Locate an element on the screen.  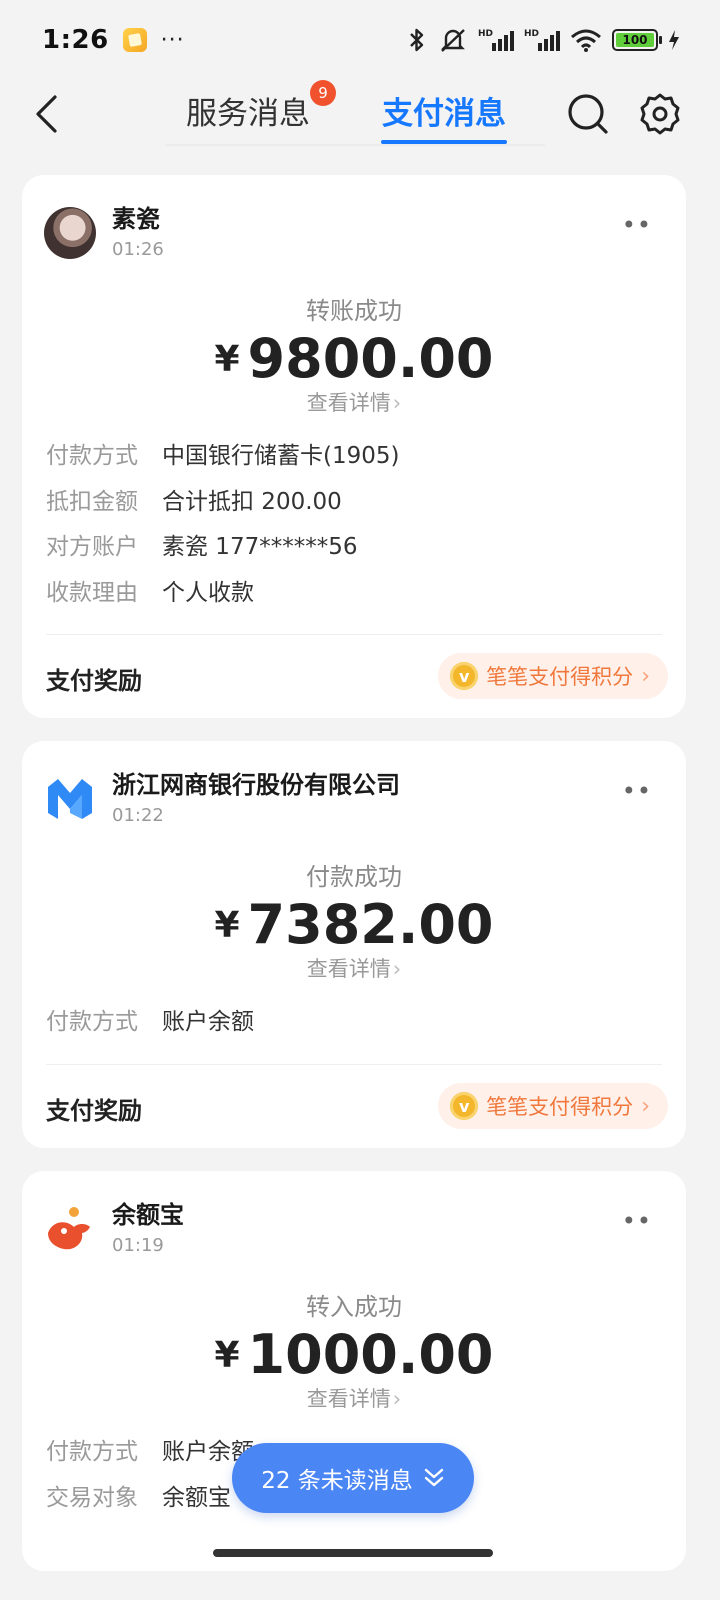
search-icon is located at coordinates (588, 114).